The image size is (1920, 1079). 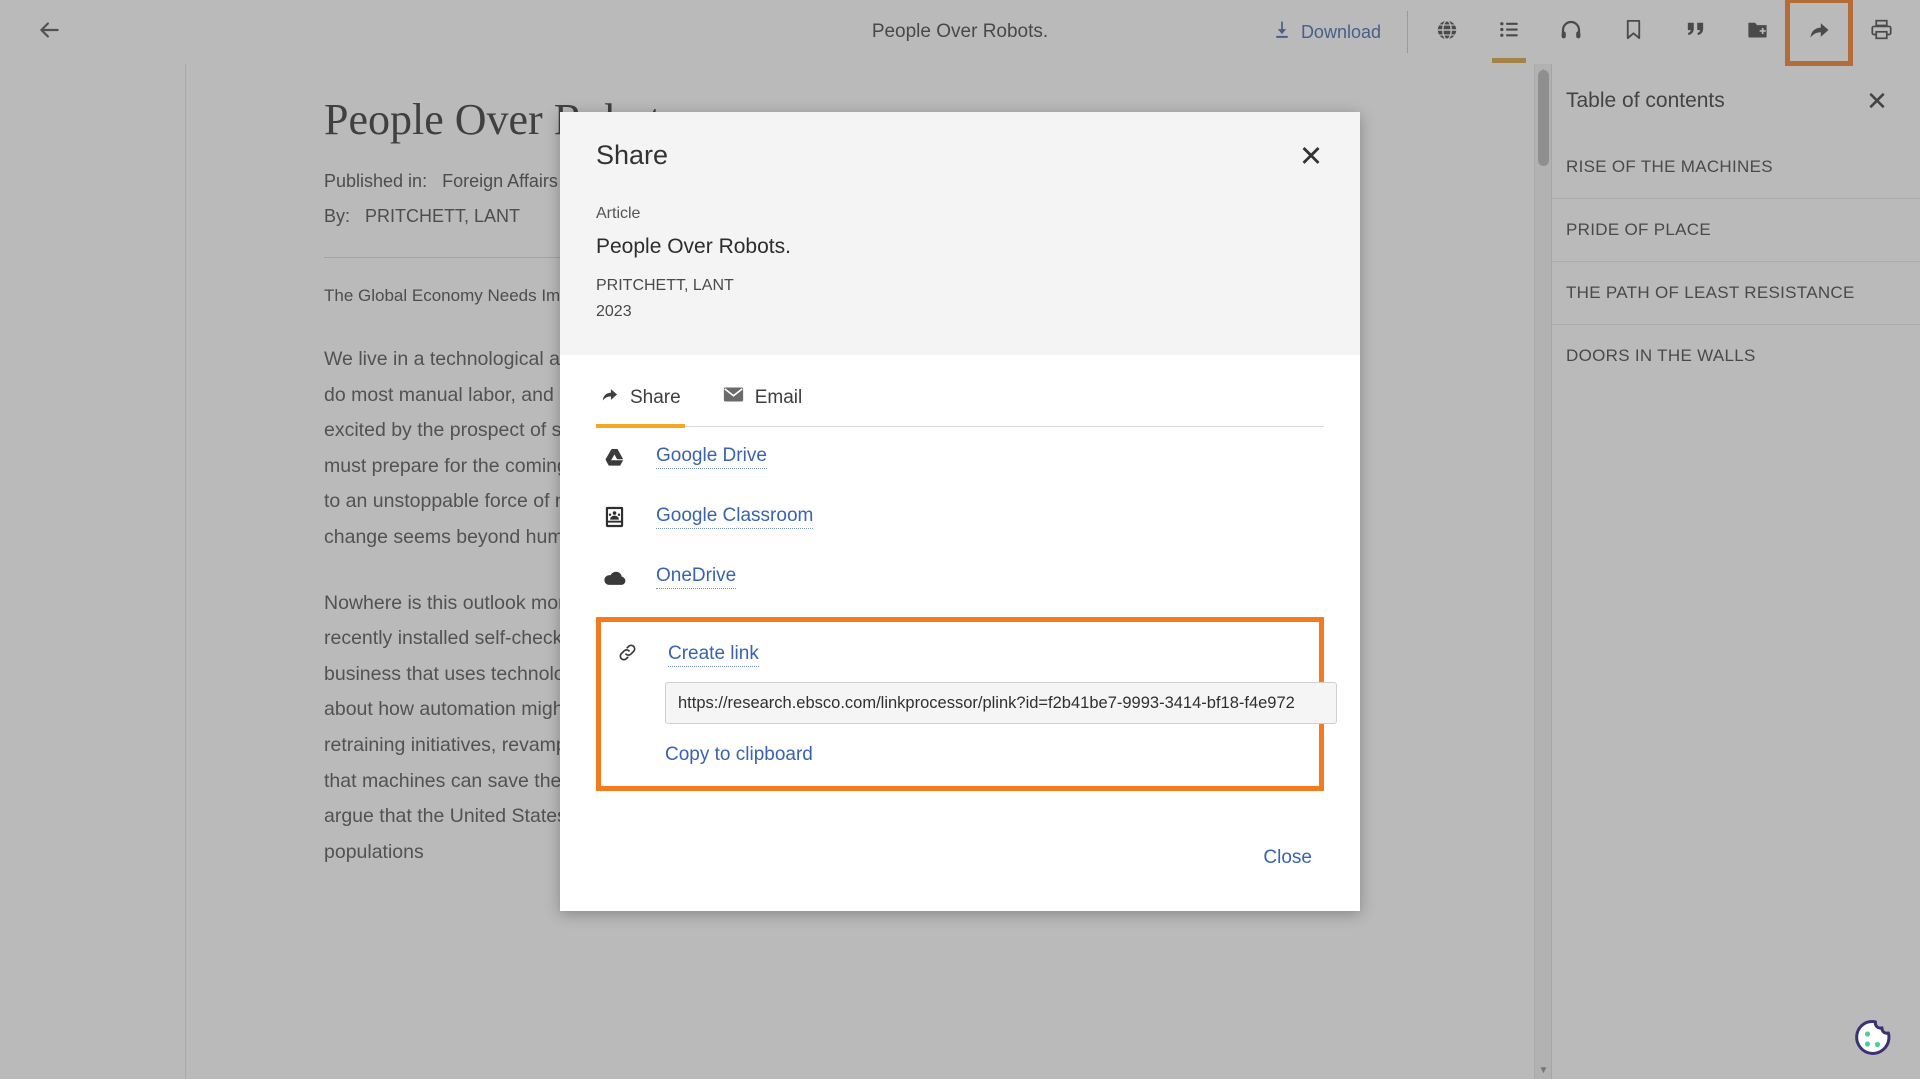 What do you see at coordinates (614, 577) in the screenshot?
I see `onedrive-cloud-icon` at bounding box center [614, 577].